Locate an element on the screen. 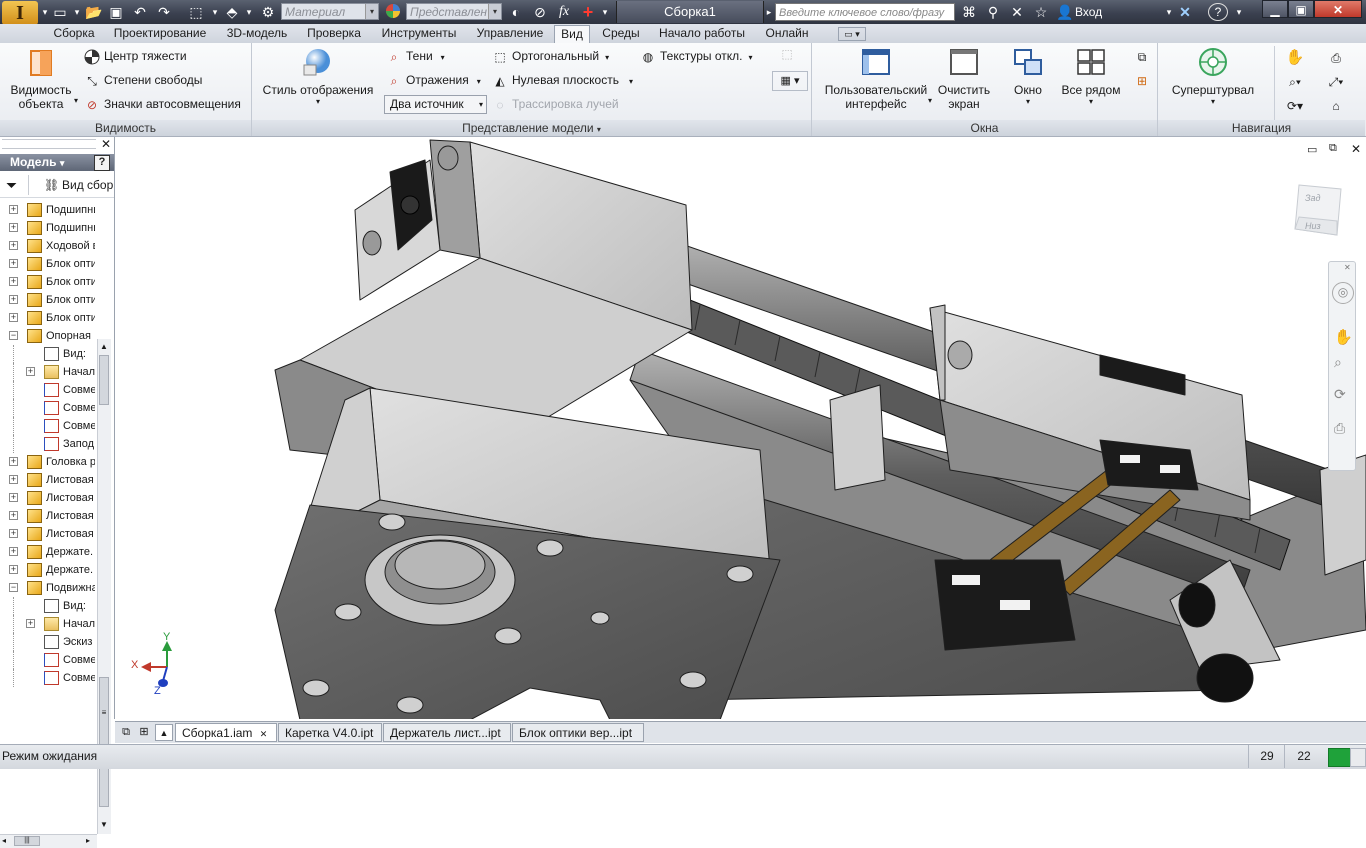 This screenshot has height=848, width=1366. navbar-look-icon: ⎙ is located at coordinates (1339, 428).